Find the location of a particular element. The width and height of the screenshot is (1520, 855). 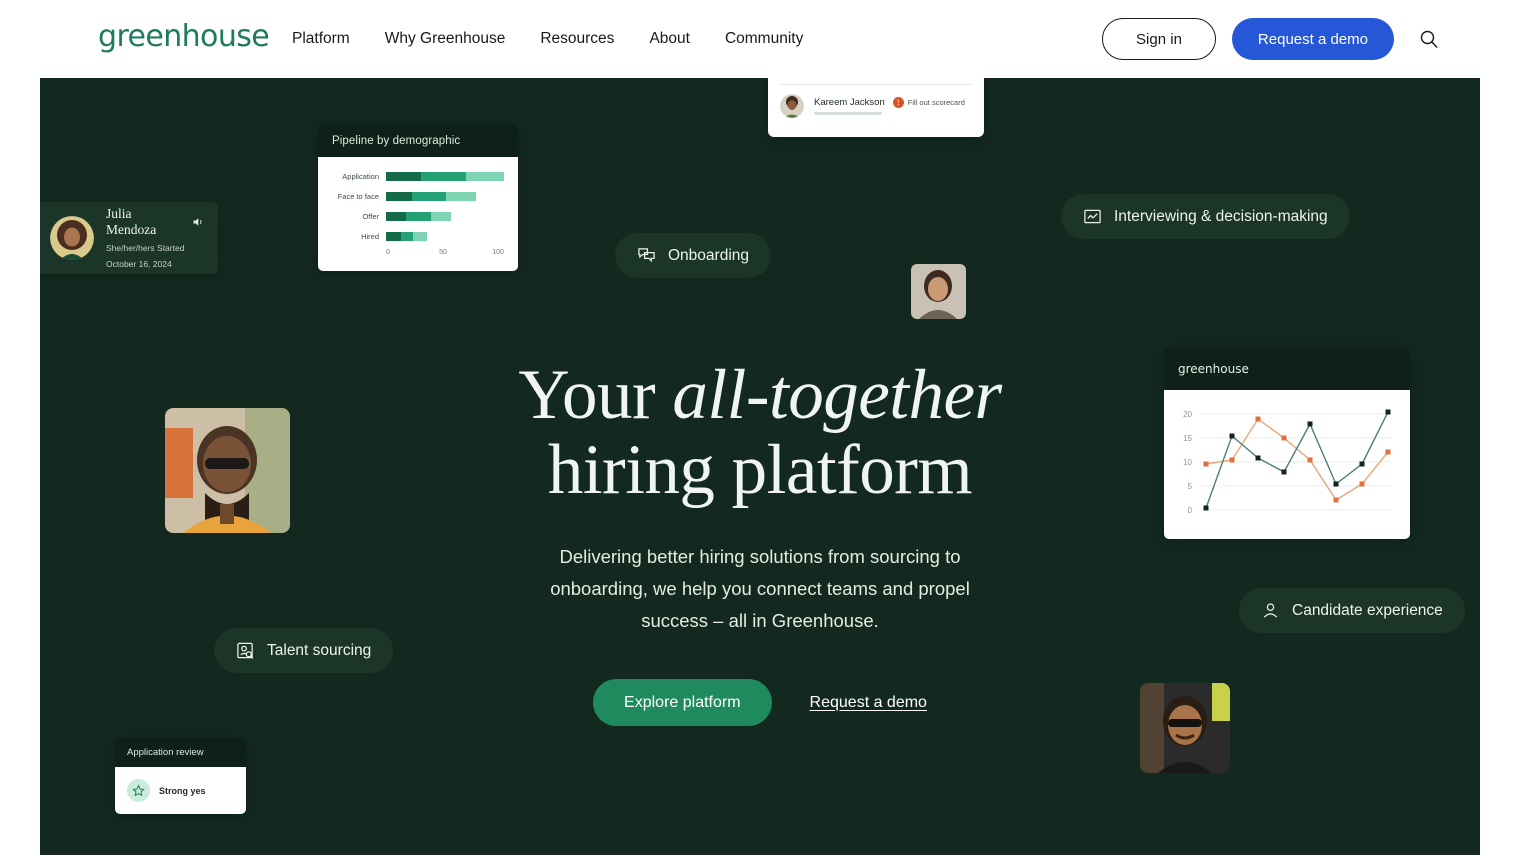

chart-row: Offer is located at coordinates (416, 216).